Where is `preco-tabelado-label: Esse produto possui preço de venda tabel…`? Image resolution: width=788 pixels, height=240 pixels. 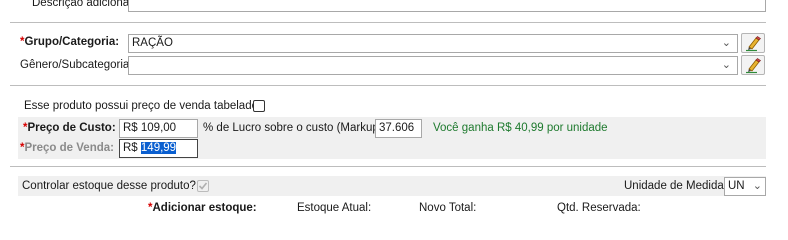
preco-tabelado-label: Esse produto possui preço de venda tabel… is located at coordinates (144, 106).